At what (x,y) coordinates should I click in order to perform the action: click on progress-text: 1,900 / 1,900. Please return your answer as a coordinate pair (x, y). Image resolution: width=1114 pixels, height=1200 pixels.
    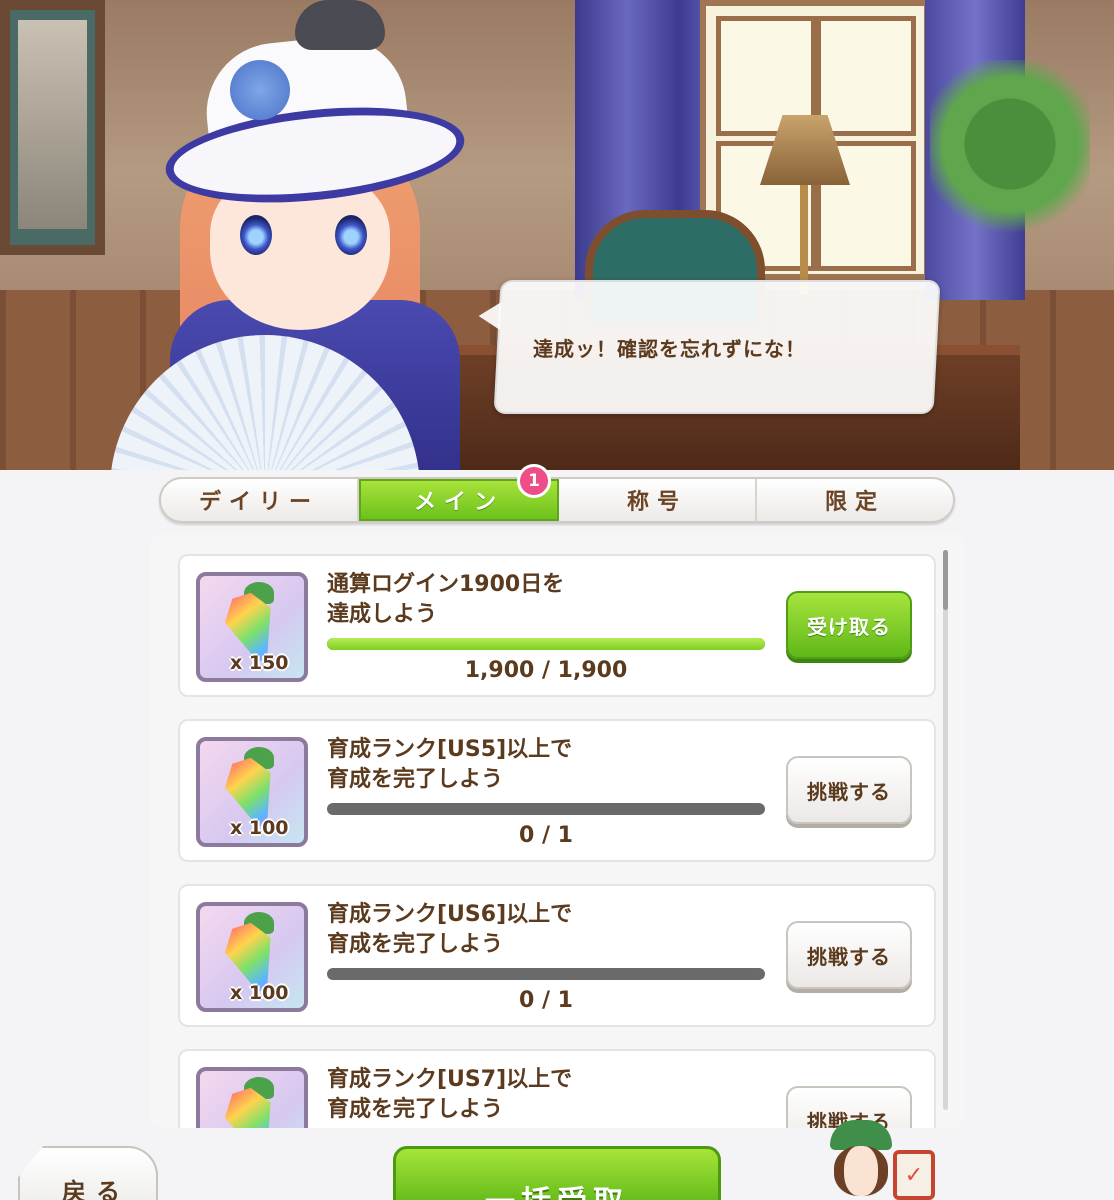
    Looking at the image, I should click on (546, 670).